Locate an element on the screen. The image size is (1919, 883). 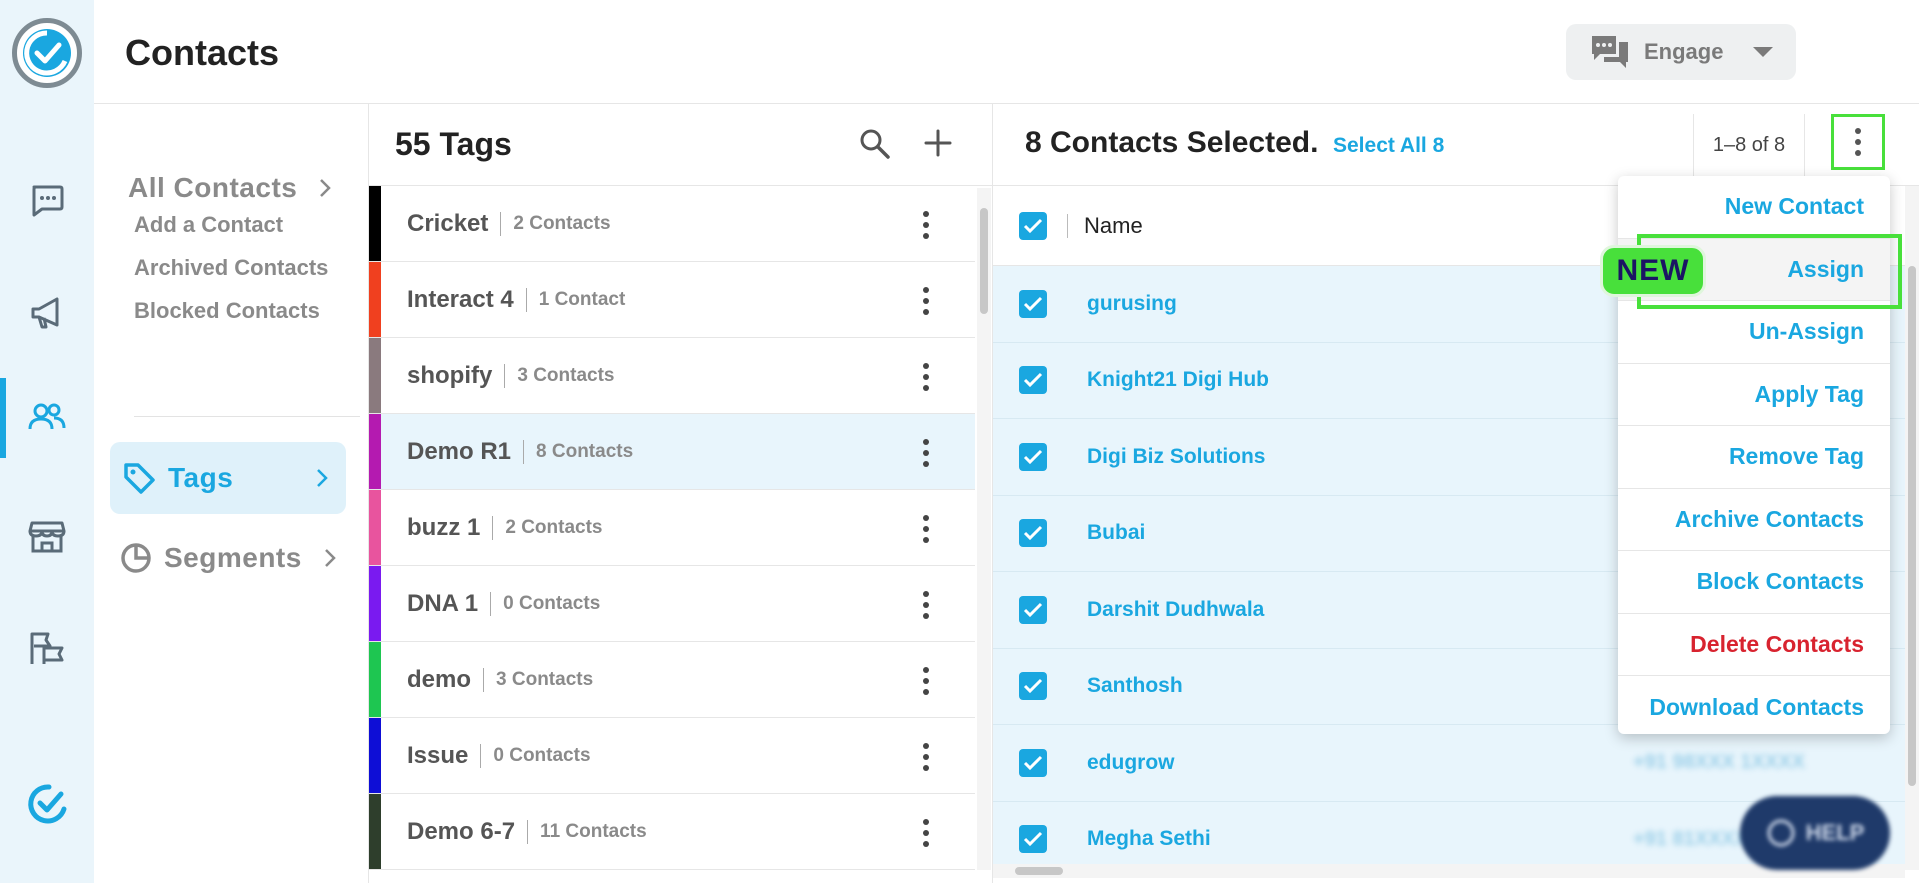
tag-row: DNA 1 0 Contacts is located at coordinates (672, 604).